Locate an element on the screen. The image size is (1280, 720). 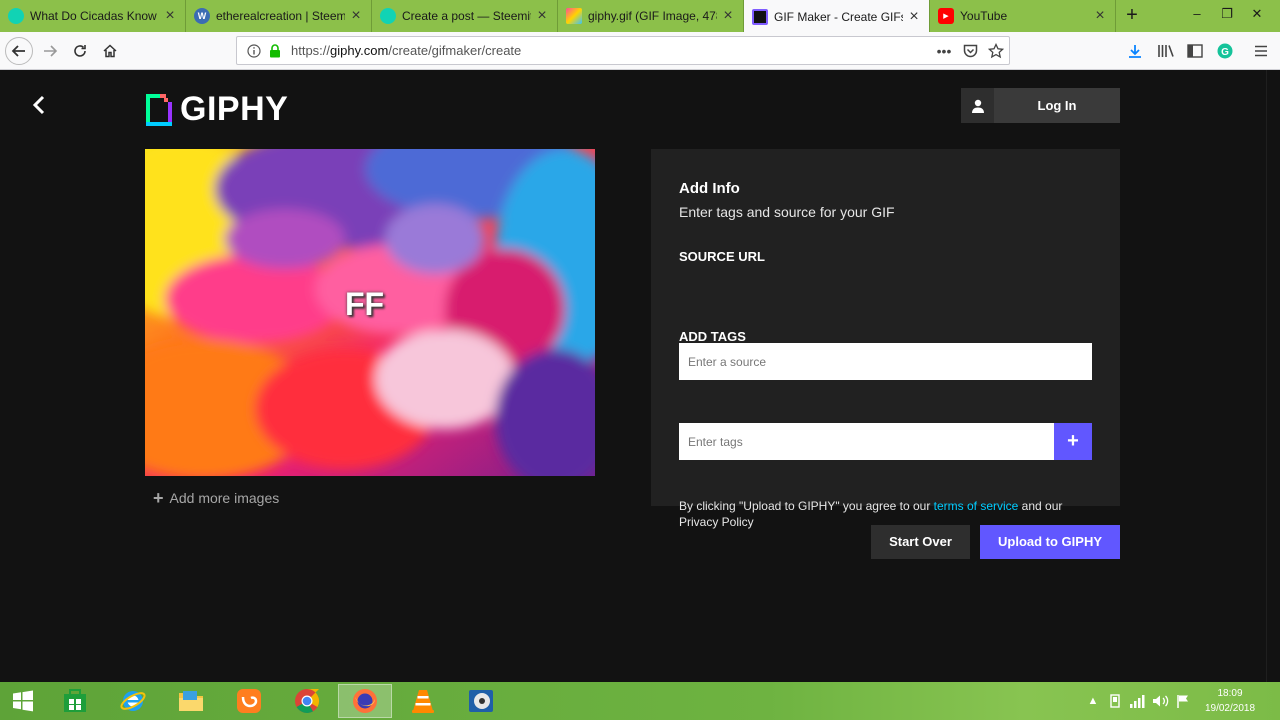
add-tags-label: ADD TAGS is located at coordinates (712, 336).